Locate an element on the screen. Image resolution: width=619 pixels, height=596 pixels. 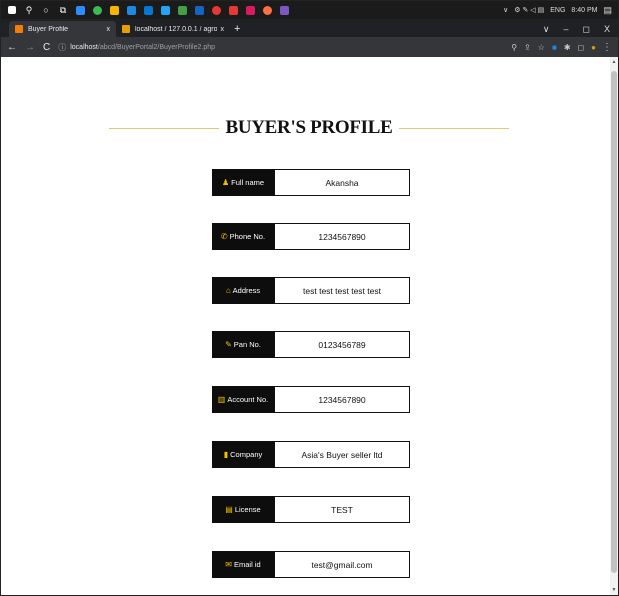
field-value: TEST is located at coordinates (342, 509).